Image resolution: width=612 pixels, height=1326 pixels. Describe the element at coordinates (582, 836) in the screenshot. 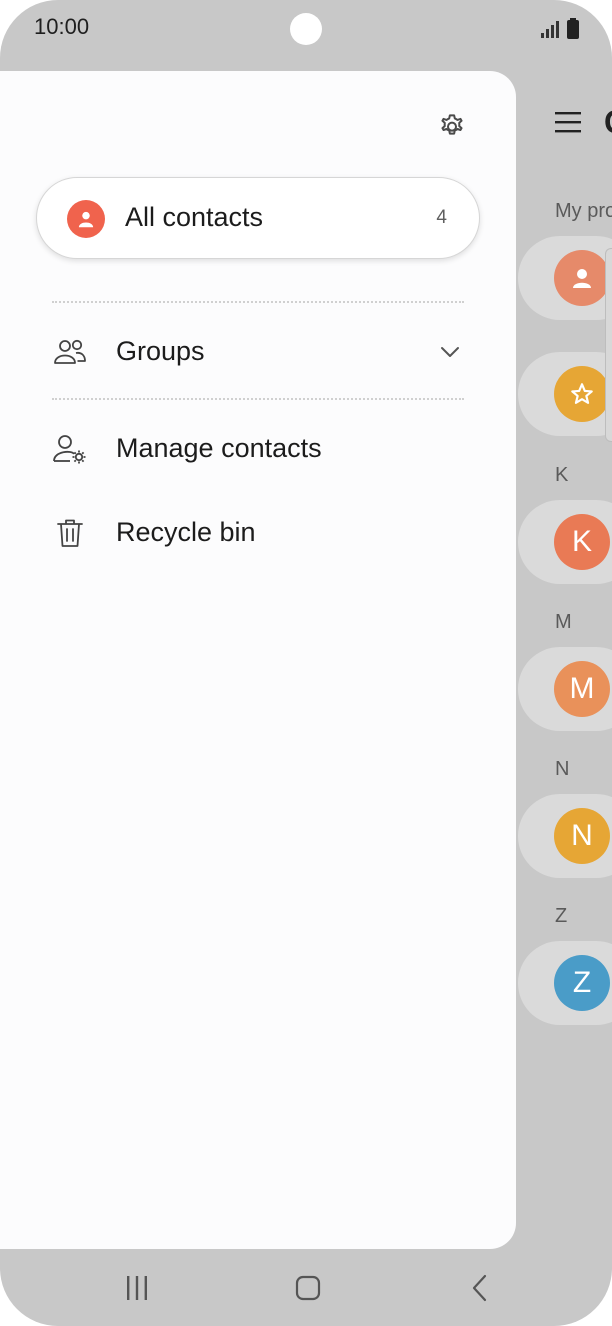

I see `contact-avatar-n: N` at that location.